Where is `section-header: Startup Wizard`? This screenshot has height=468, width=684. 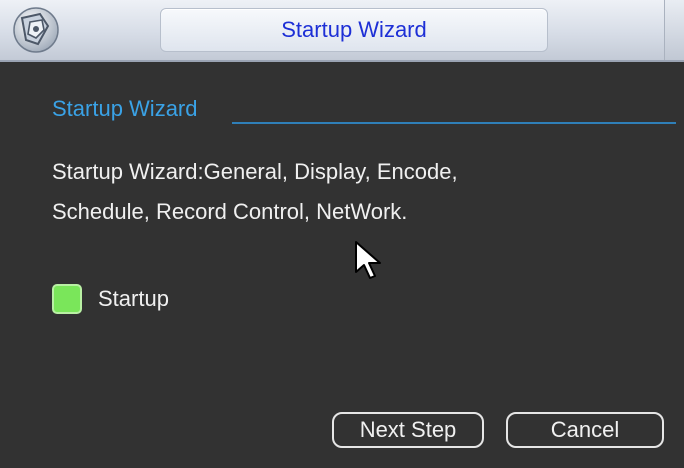
section-header: Startup Wizard is located at coordinates (364, 112).